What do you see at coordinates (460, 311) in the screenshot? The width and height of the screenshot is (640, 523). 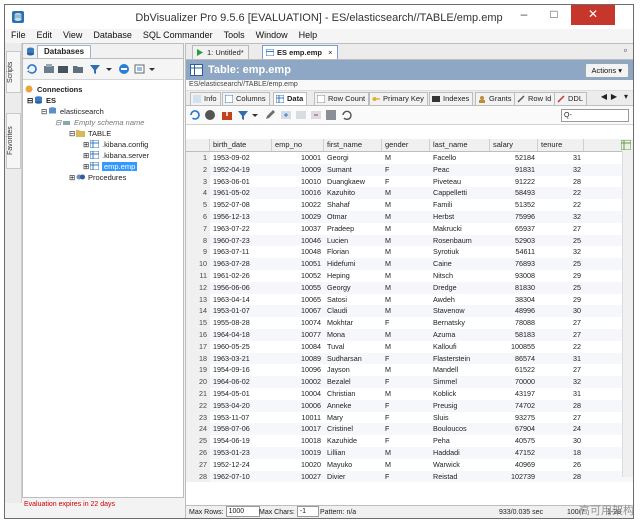 I see `last-name-cell: Stavenow` at bounding box center [460, 311].